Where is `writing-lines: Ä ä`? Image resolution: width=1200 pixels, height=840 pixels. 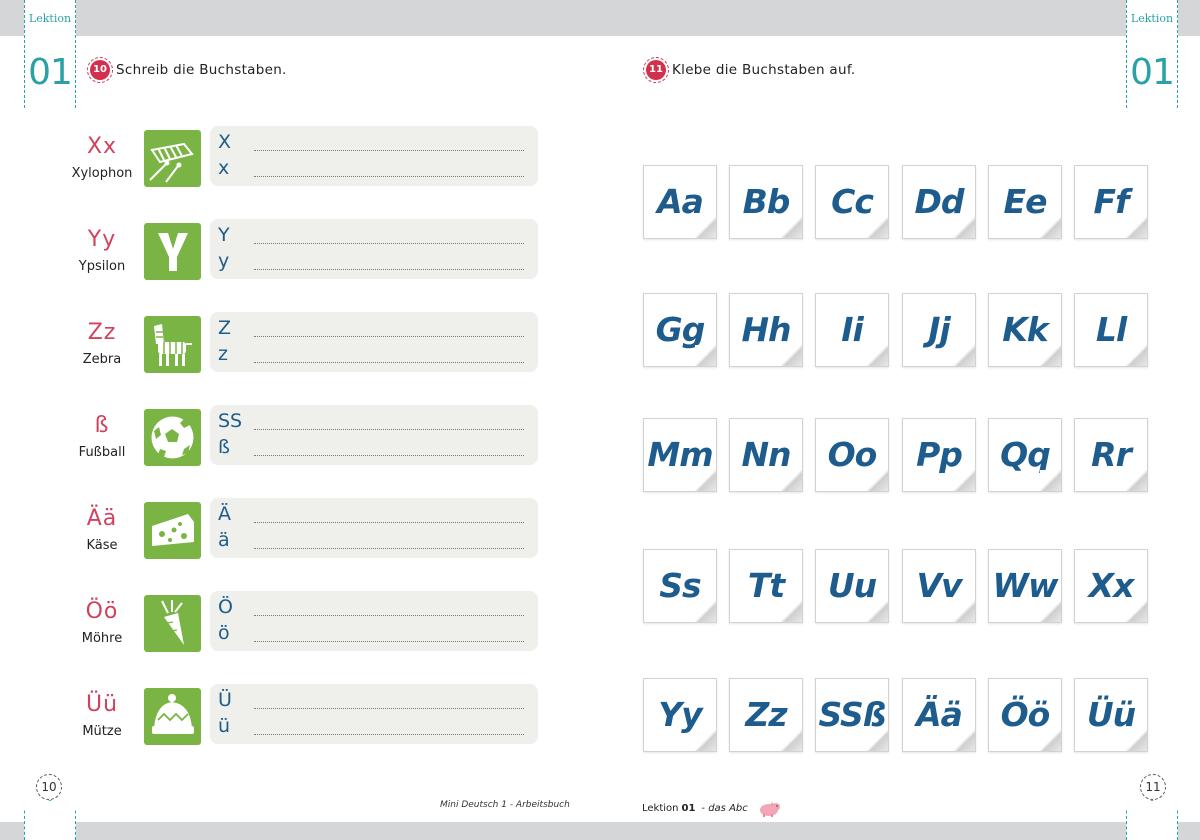
writing-lines: Ä ä is located at coordinates (374, 528).